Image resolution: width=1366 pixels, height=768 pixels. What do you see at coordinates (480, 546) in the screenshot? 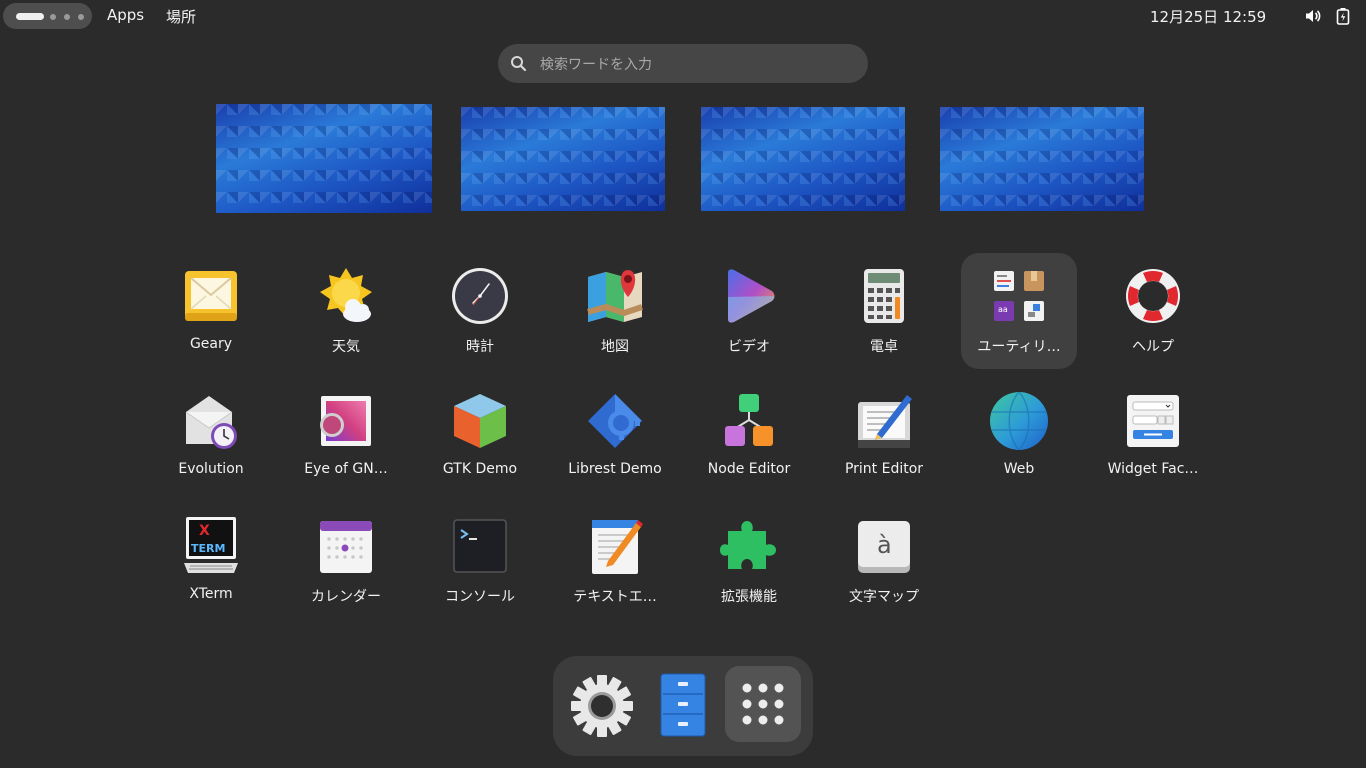
I see `console-icon` at bounding box center [480, 546].